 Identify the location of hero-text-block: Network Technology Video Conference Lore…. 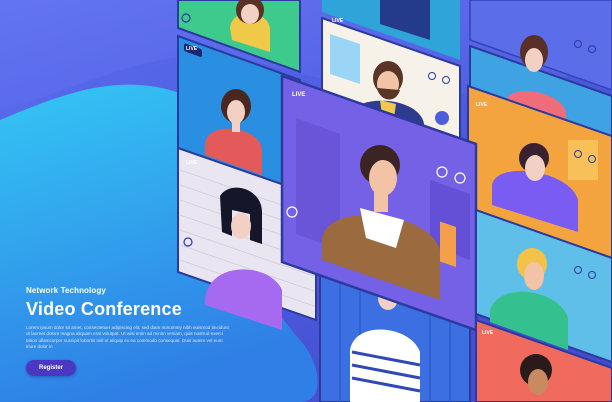
(131, 318).